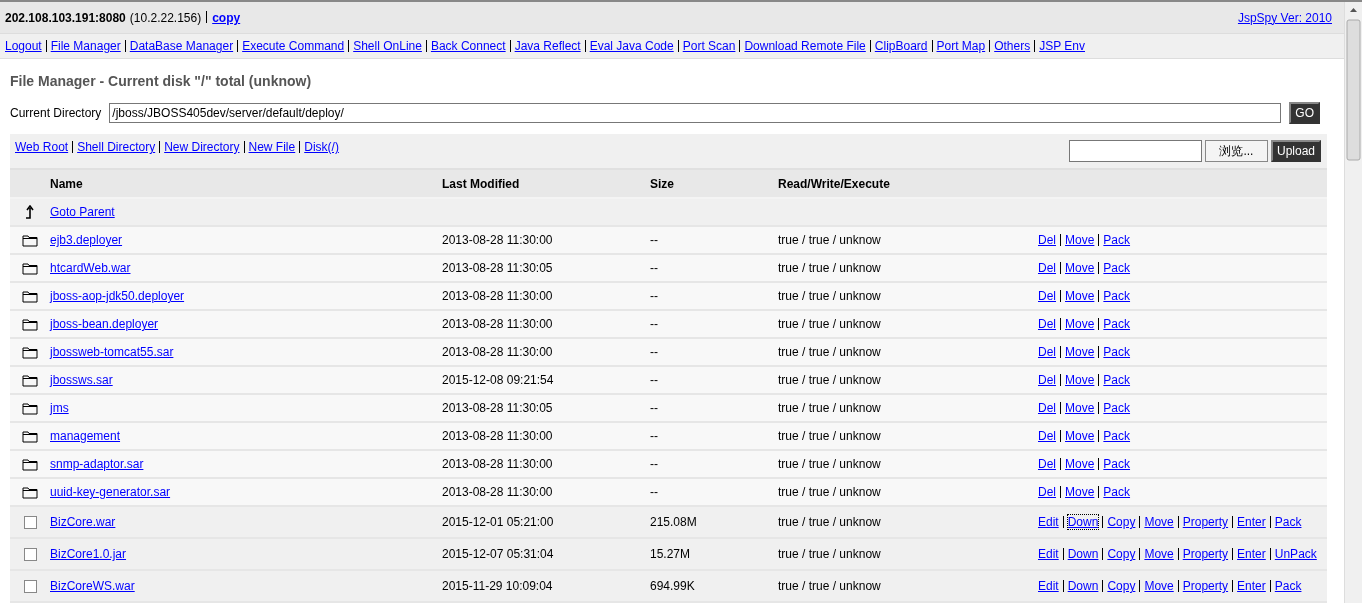 This screenshot has height=603, width=1362. Describe the element at coordinates (1135, 151) in the screenshot. I see `file-field` at that location.